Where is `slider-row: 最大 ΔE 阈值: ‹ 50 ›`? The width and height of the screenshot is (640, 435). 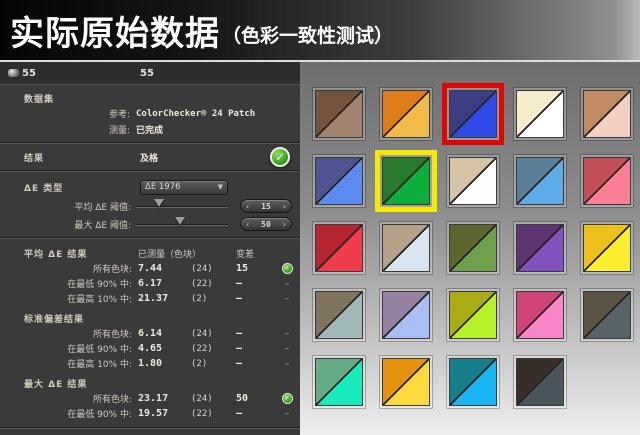 slider-row: 最大 ΔE 阈值: ‹ 50 › is located at coordinates (150, 224).